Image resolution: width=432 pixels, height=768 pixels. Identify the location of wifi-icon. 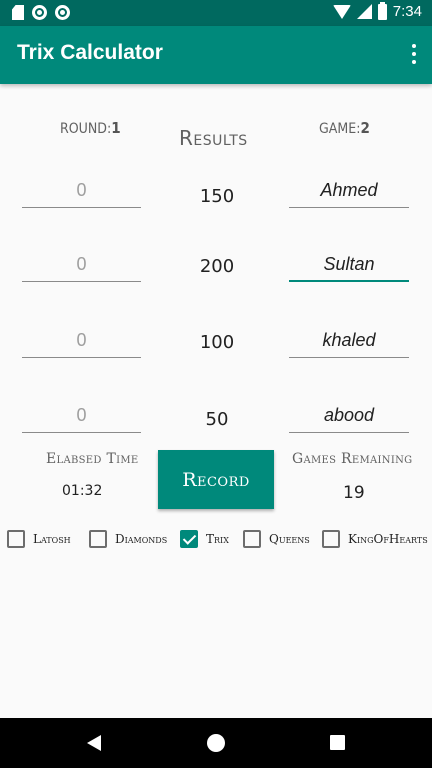
(341, 11).